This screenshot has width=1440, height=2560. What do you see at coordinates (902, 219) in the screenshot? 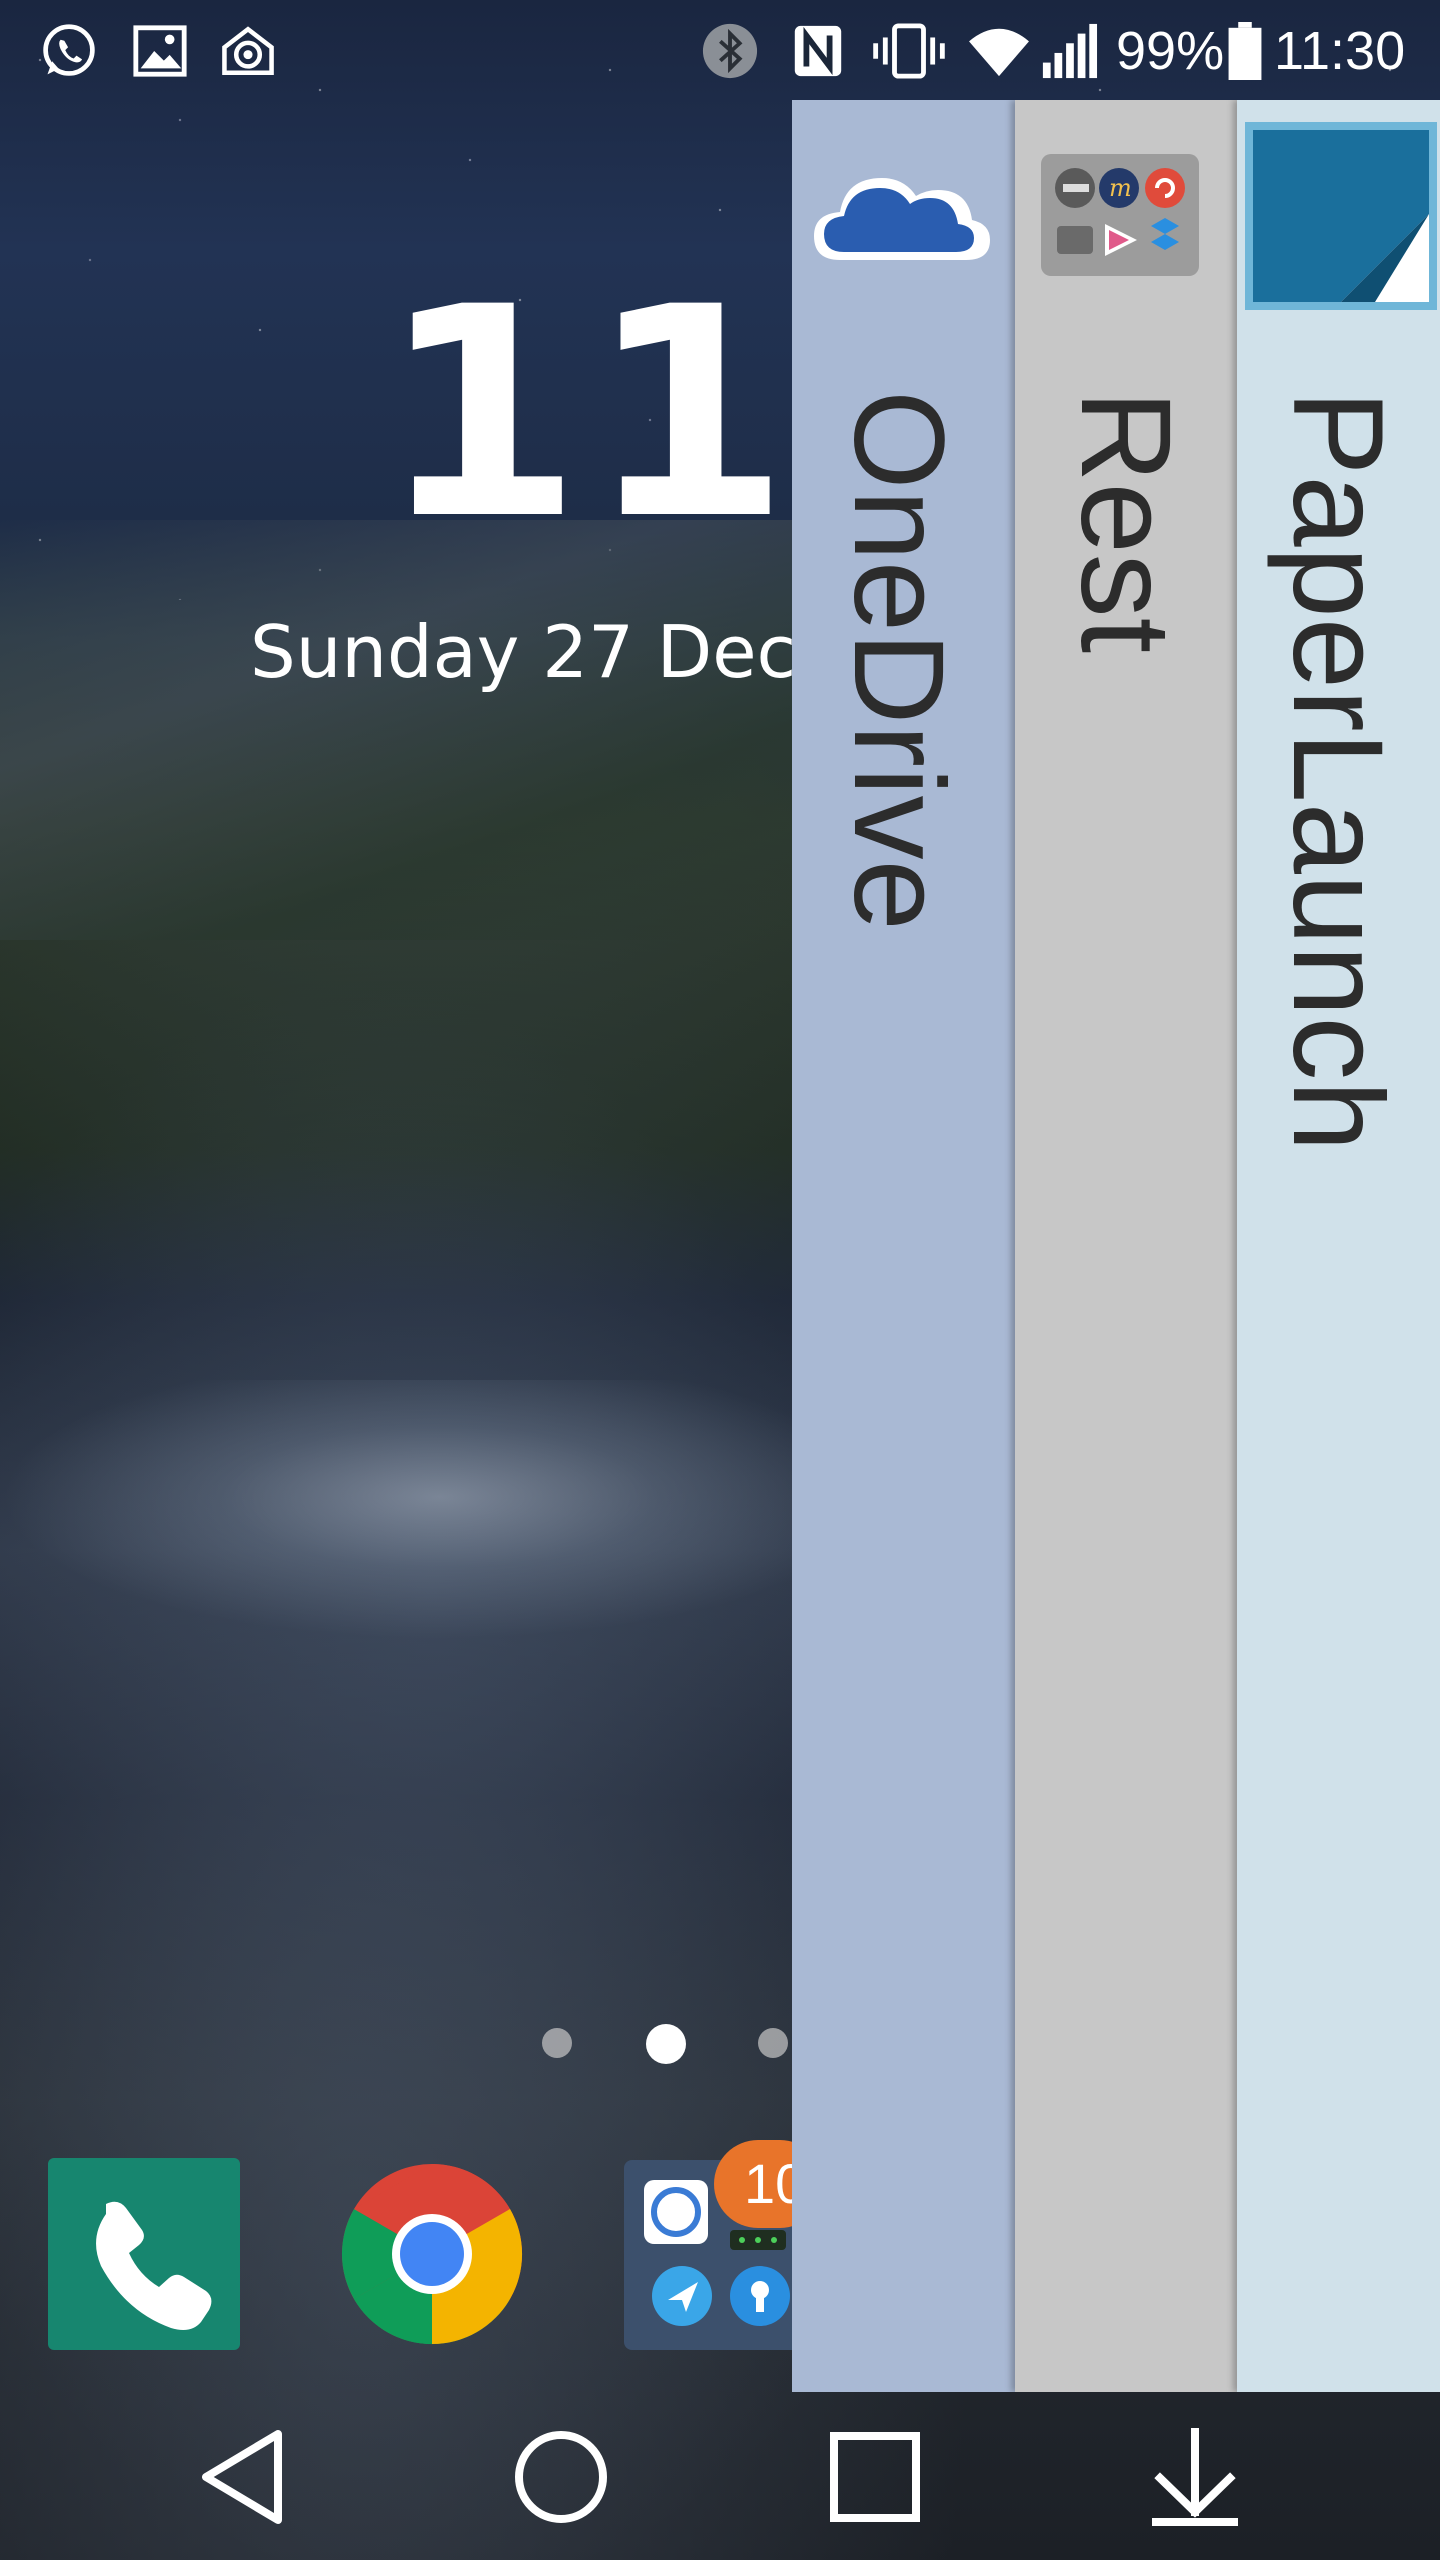
I see `onedrive-cloud-icon` at bounding box center [902, 219].